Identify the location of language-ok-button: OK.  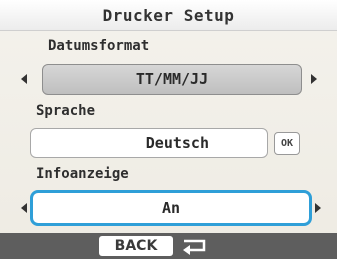
(287, 143).